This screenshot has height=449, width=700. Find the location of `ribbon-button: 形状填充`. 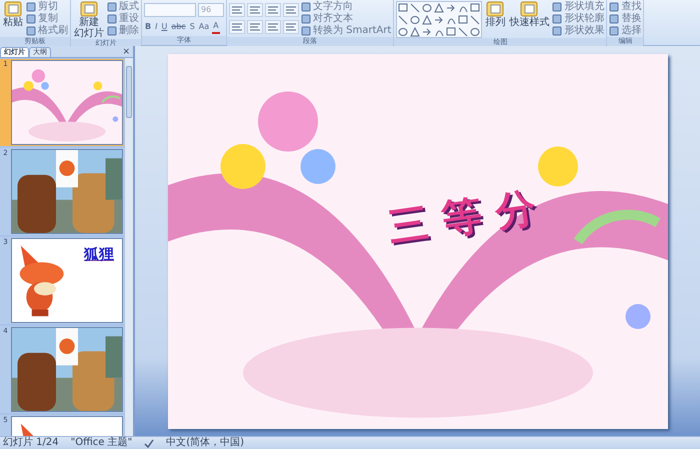

ribbon-button: 形状填充 is located at coordinates (578, 7).